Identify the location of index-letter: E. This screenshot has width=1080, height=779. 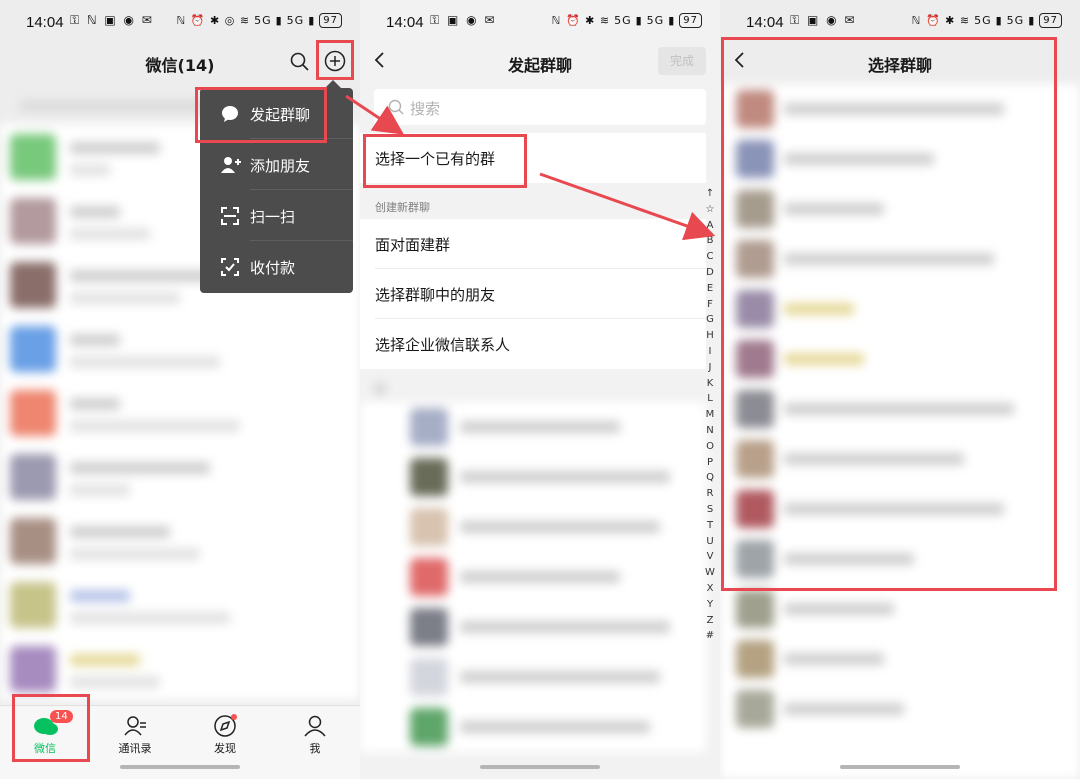
(710, 289).